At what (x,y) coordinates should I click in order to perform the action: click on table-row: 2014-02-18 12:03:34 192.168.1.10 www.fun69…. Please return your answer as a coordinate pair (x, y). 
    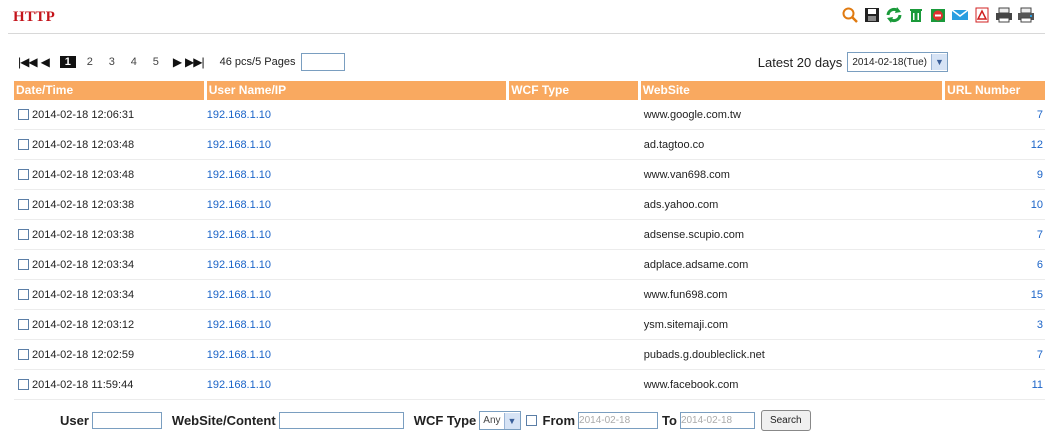
    Looking at the image, I should click on (529, 295).